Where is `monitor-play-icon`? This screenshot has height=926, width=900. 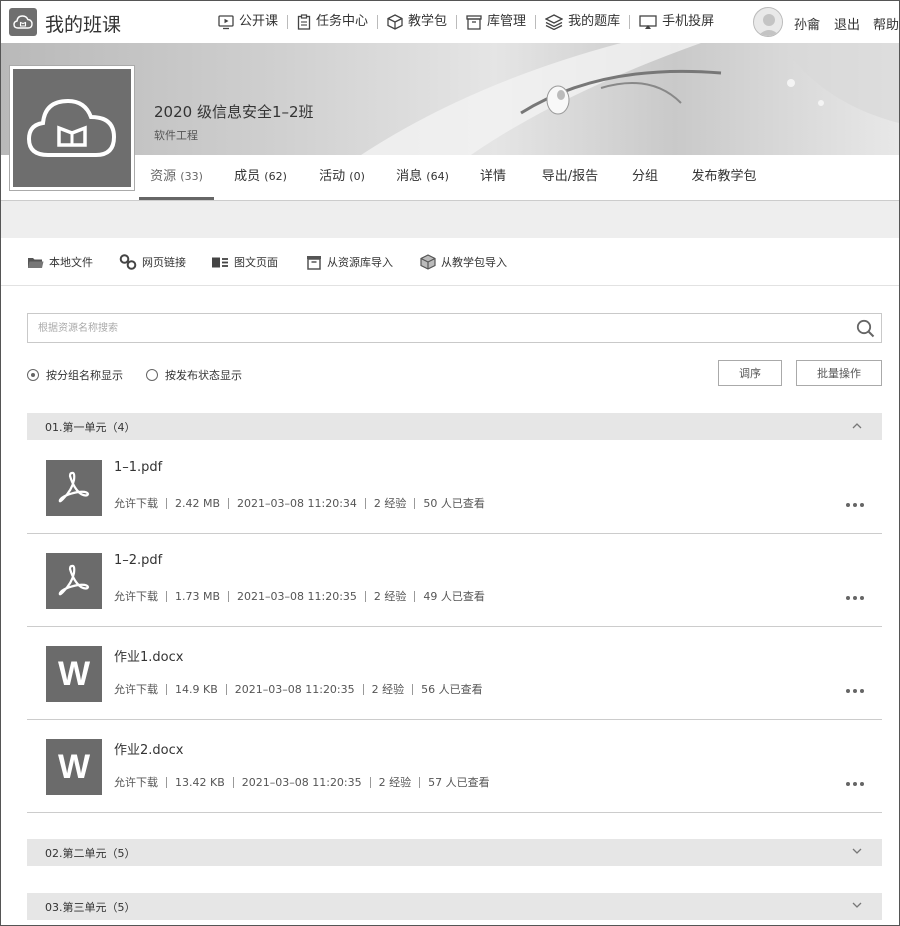
monitor-play-icon is located at coordinates (226, 21).